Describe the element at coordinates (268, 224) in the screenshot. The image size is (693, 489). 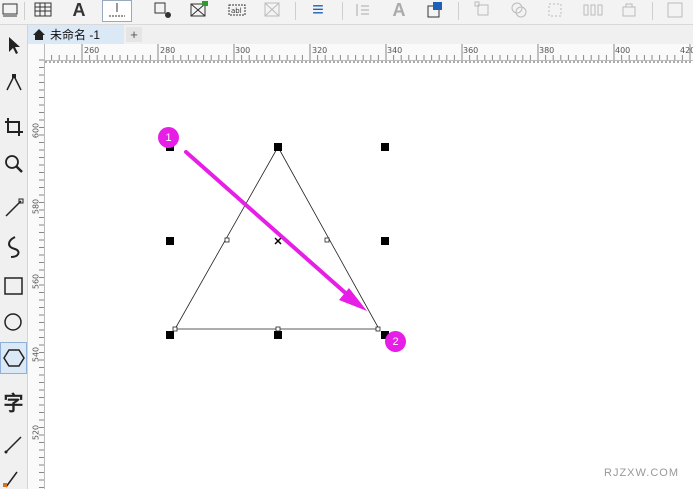
I see `arrow-annotation` at that location.